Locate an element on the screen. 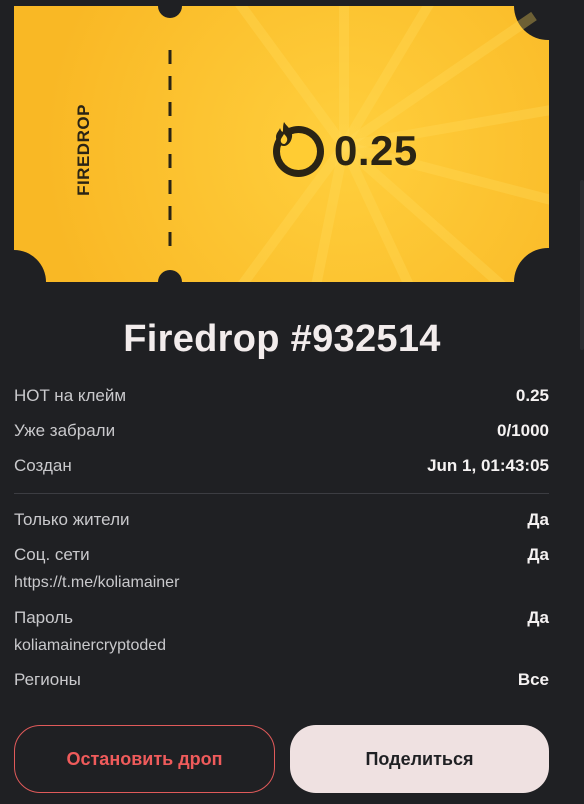 Image resolution: width=584 pixels, height=804 pixels. fire-coin-icon is located at coordinates (298, 149).